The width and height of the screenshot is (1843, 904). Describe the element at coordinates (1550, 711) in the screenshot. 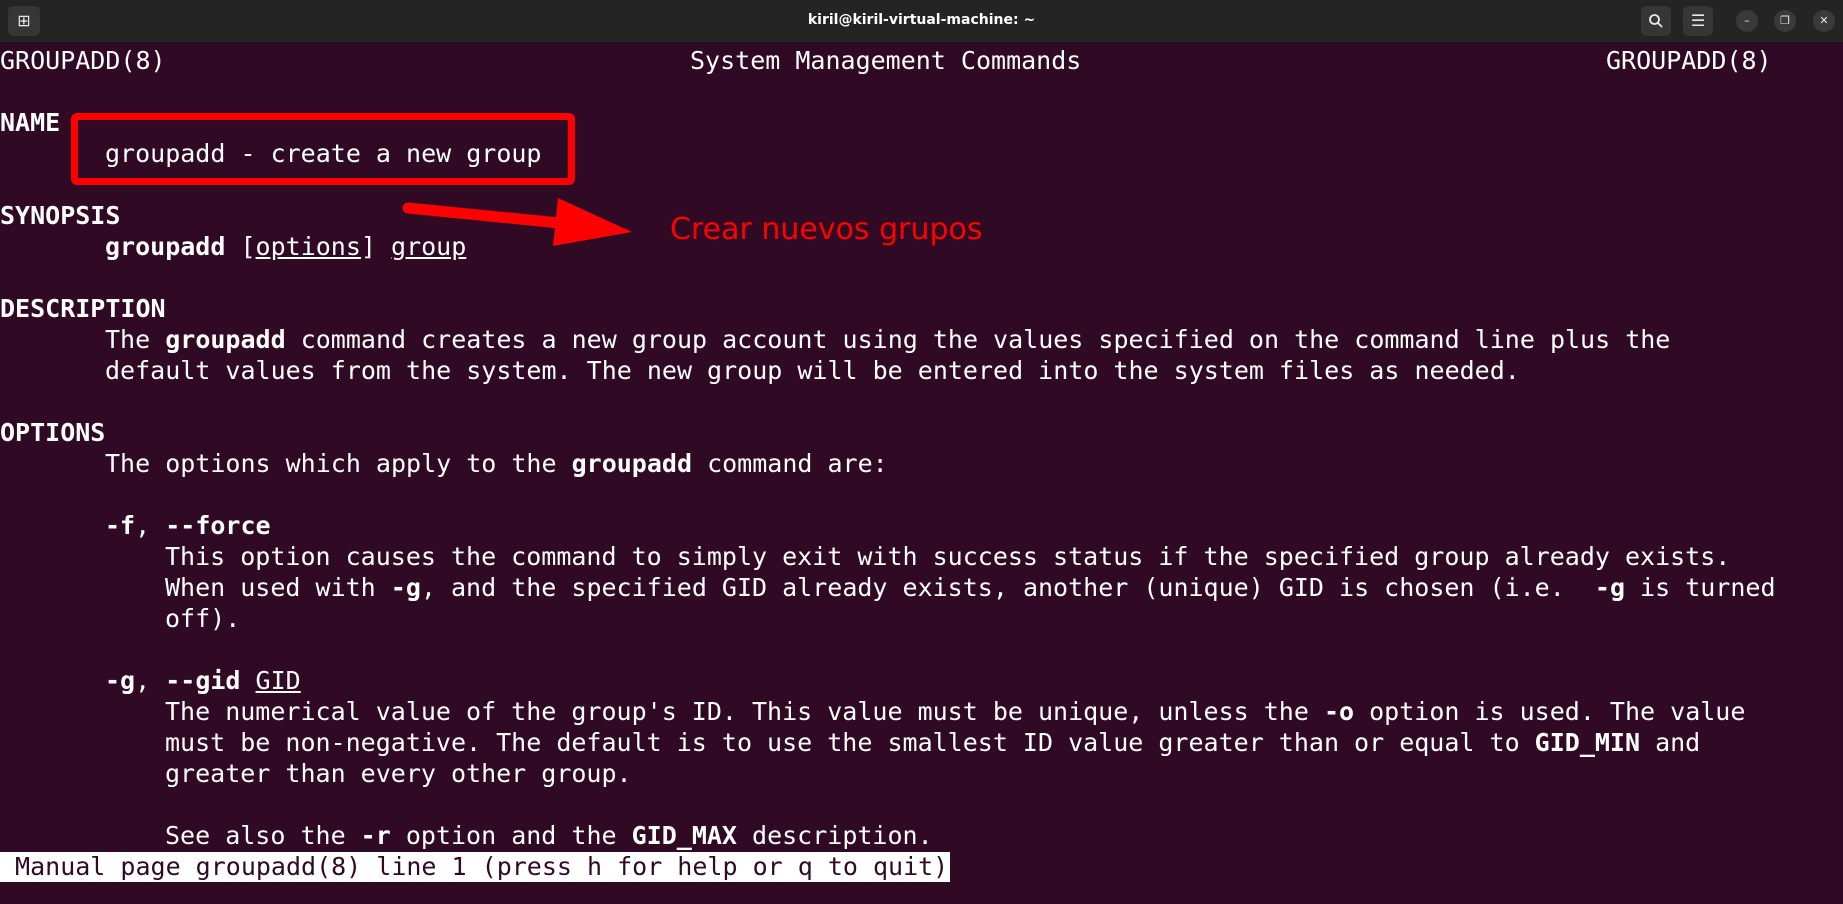

I see `text: option is used. The value` at that location.